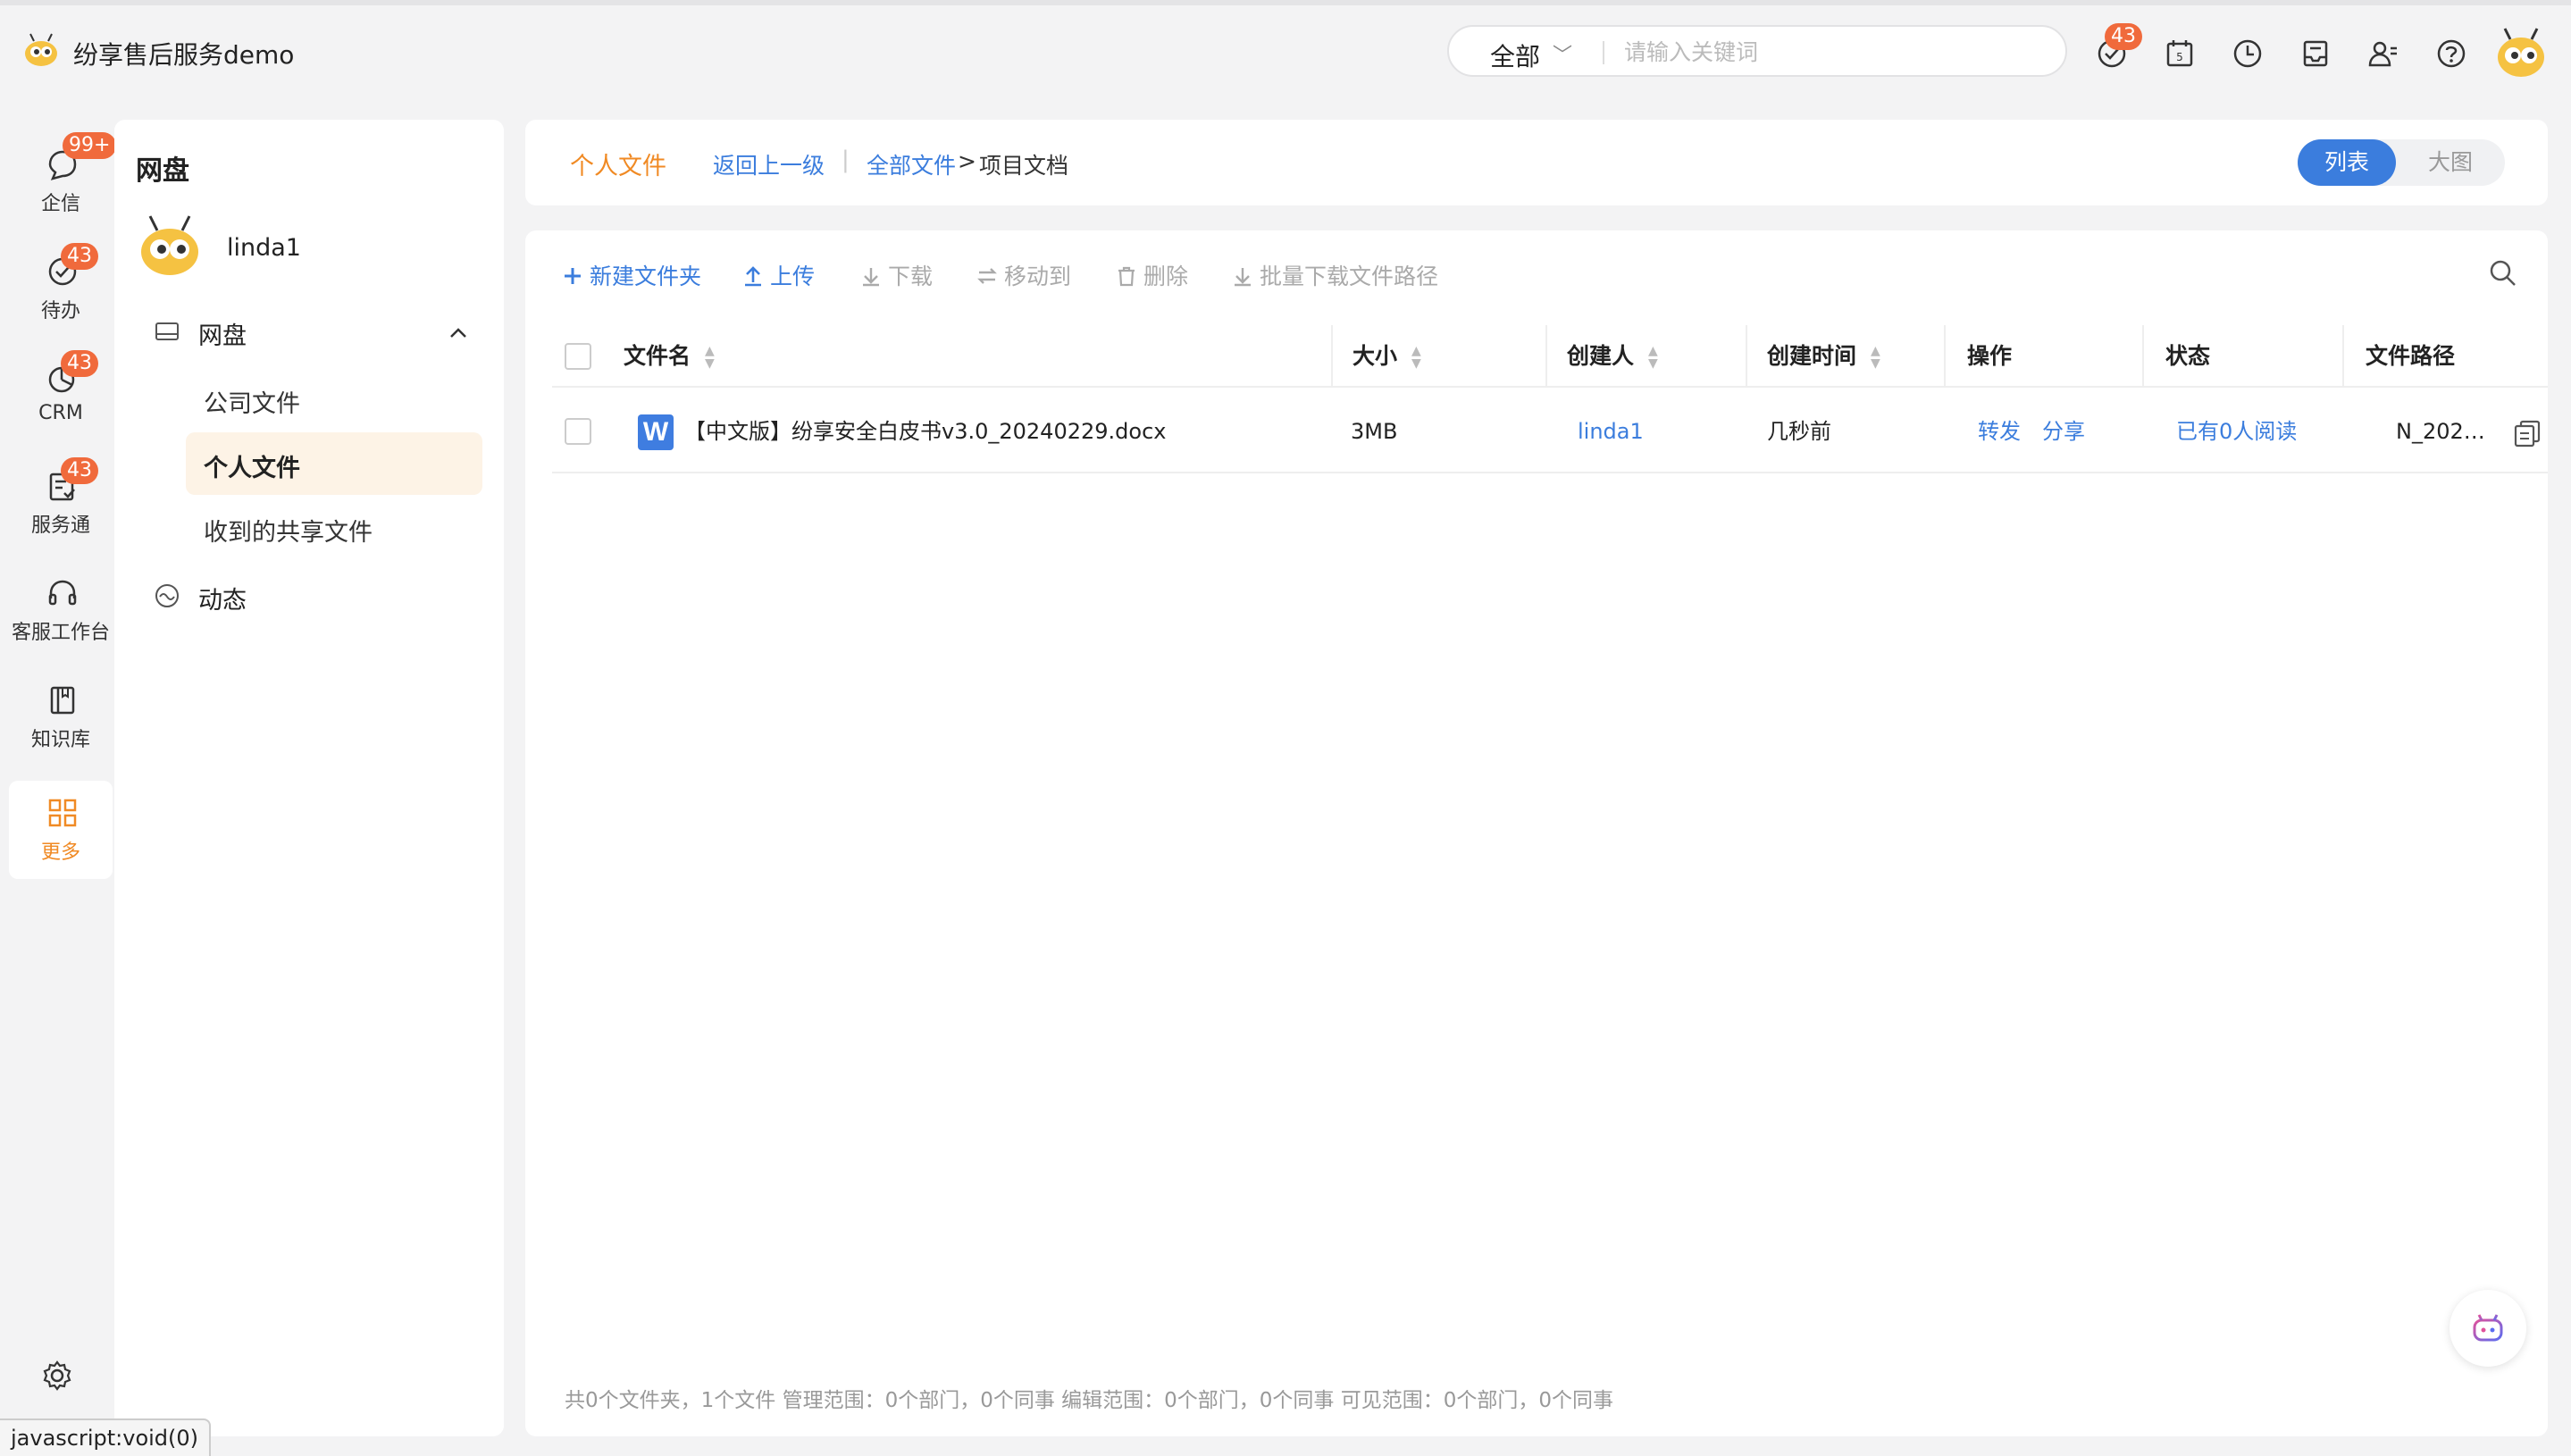  Describe the element at coordinates (334, 463) in the screenshot. I see `subitem-personal-files: 个人文件` at that location.